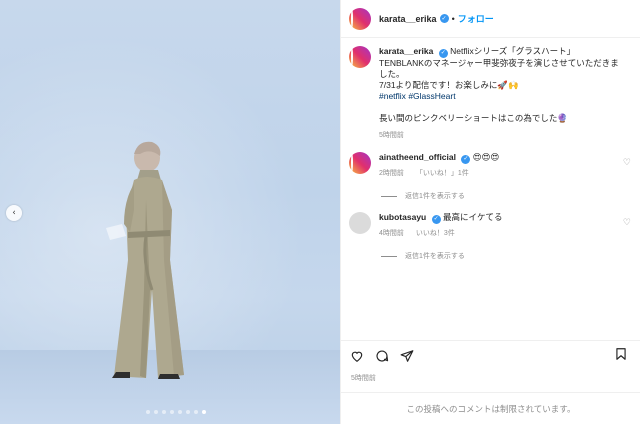 Image resolution: width=640 pixels, height=424 pixels. Describe the element at coordinates (499, 233) in the screenshot. I see `comment-meta: 4時間前 いいね！3件` at that location.